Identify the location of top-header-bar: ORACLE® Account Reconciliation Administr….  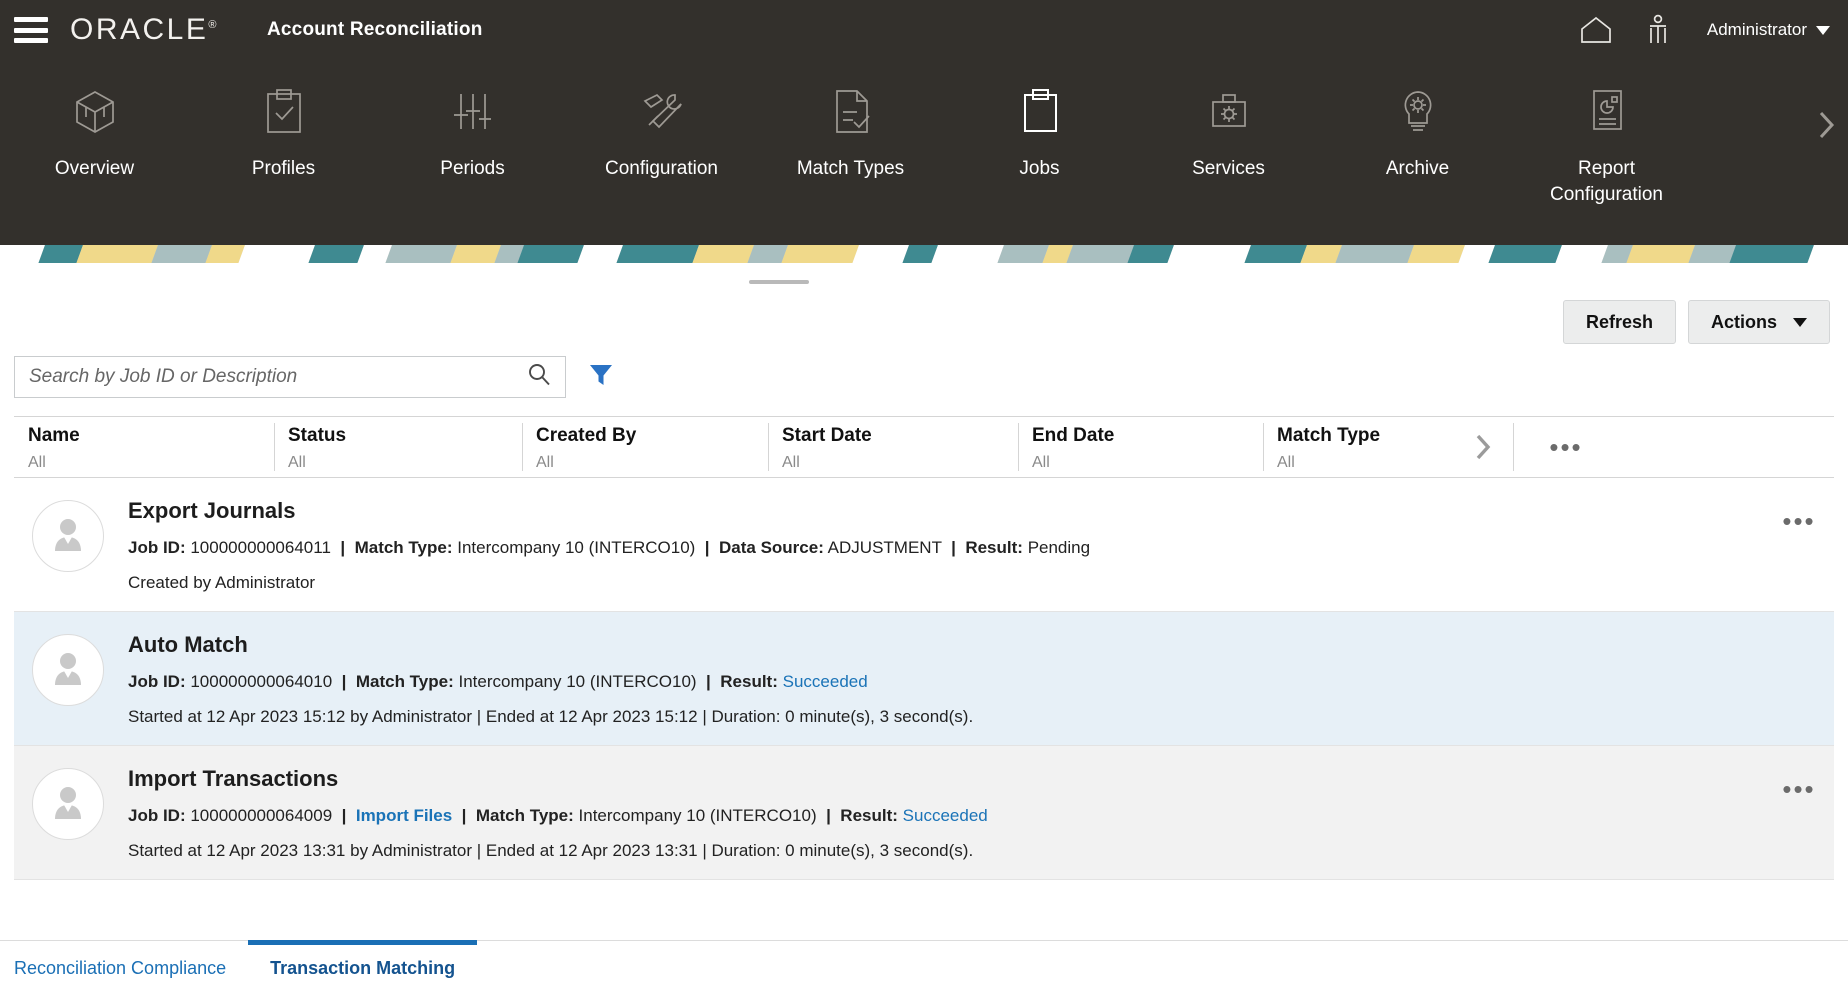
(924, 30).